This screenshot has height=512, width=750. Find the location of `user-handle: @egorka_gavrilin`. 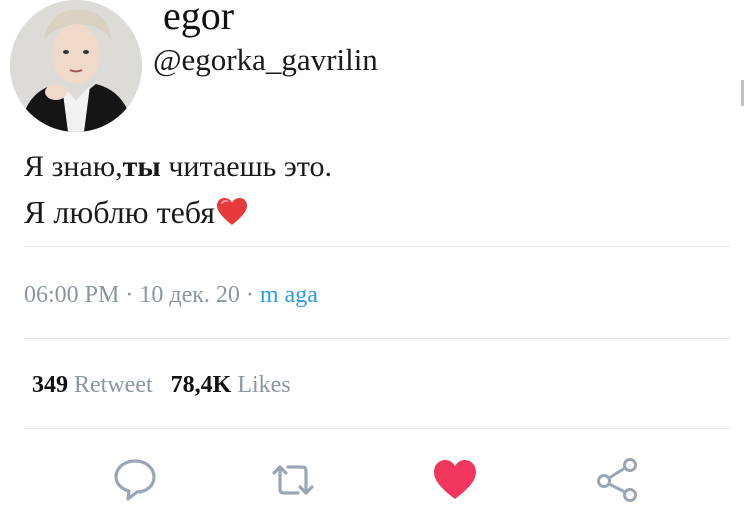

user-handle: @egorka_gavrilin is located at coordinates (265, 60).